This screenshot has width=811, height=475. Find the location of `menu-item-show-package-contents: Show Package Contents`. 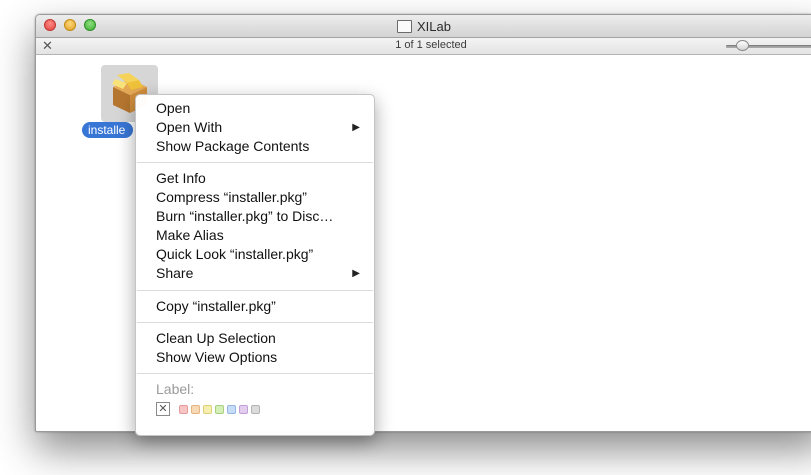

menu-item-show-package-contents: Show Package Contents is located at coordinates (255, 146).